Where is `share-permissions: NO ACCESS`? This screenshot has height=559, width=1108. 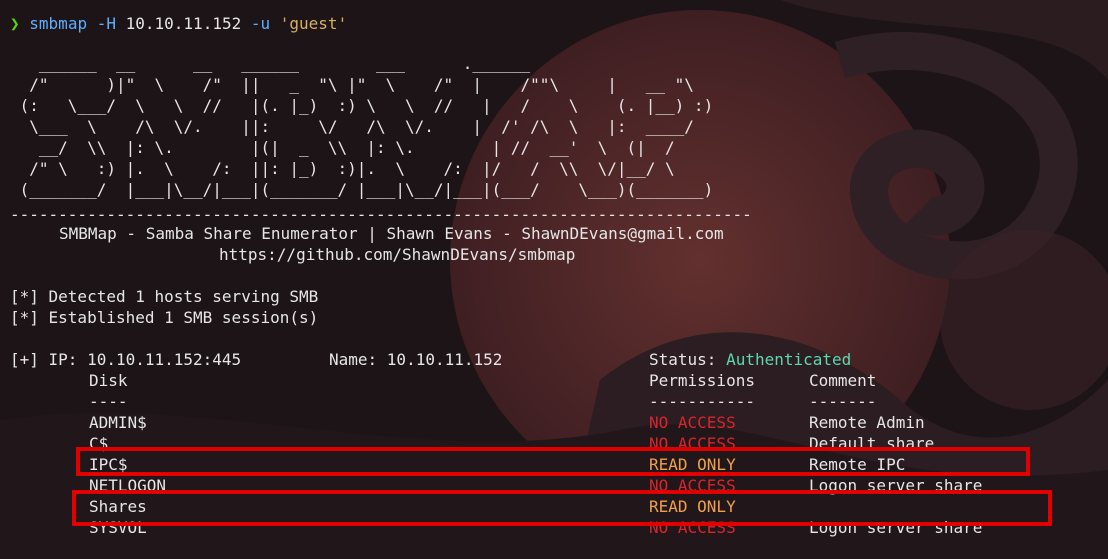
share-permissions: NO ACCESS is located at coordinates (692, 422).